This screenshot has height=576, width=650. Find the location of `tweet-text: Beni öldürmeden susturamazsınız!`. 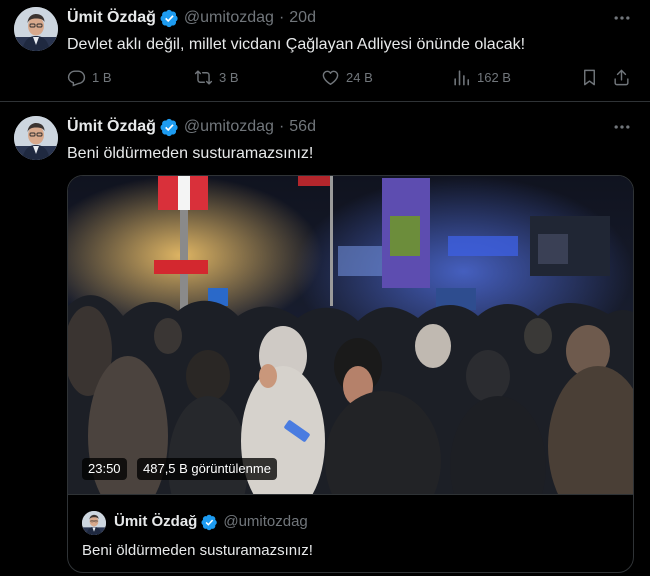

tweet-text: Beni öldürmeden susturamazsınız! is located at coordinates (190, 153).